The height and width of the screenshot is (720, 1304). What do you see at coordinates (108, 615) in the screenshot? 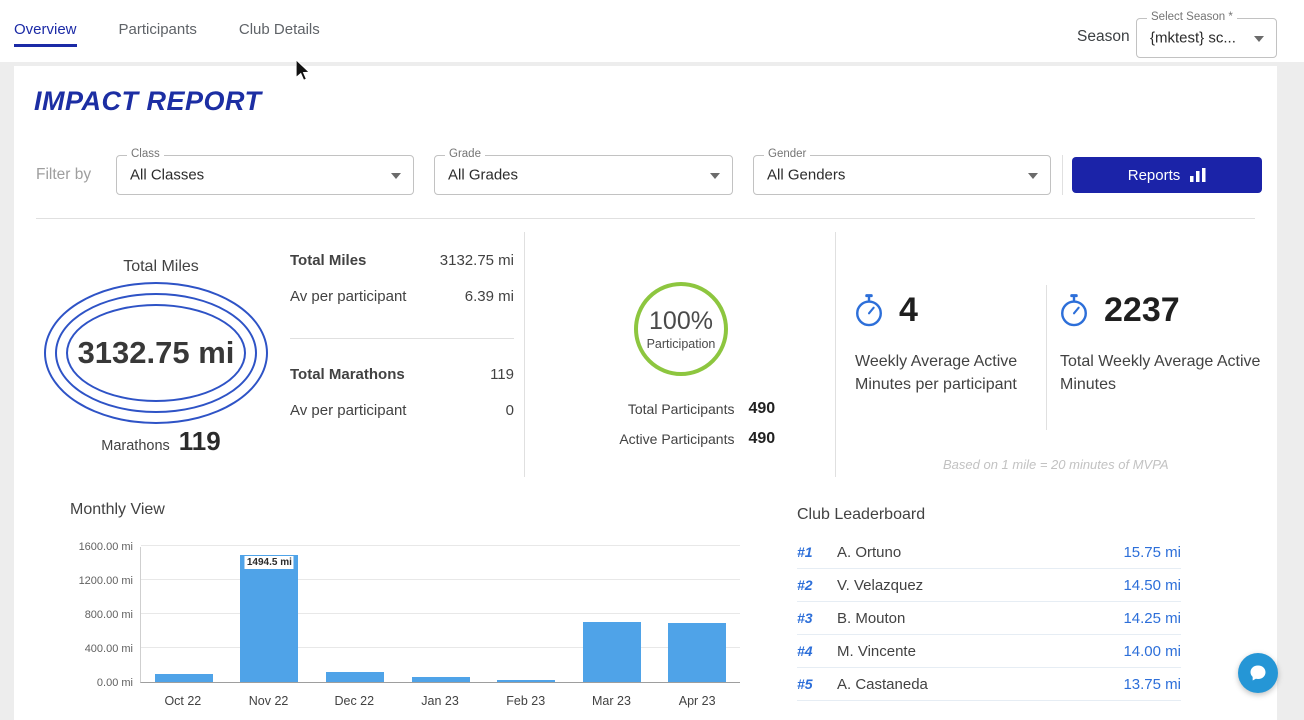
I see `chart-y-tick: 800.00 mi` at bounding box center [108, 615].